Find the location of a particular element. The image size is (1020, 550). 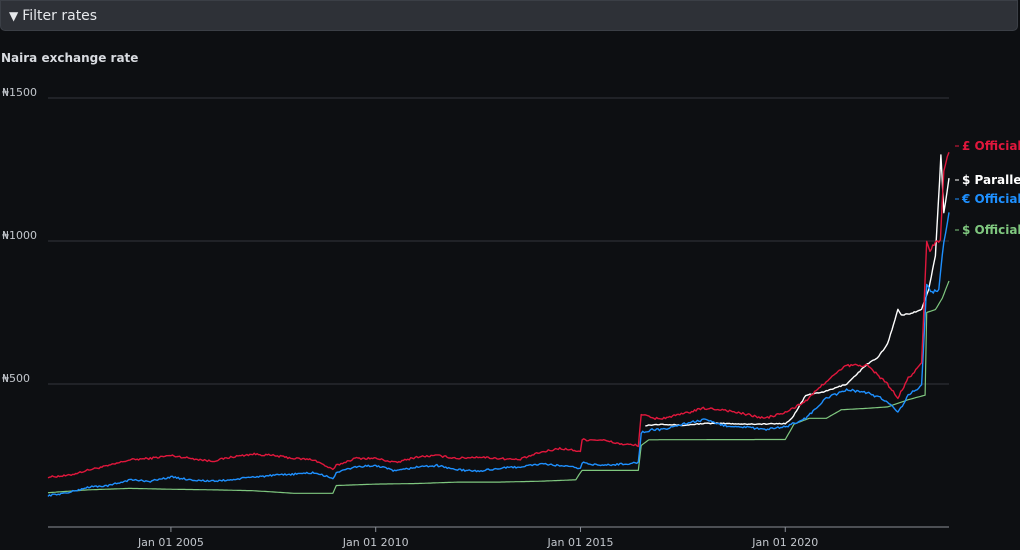

series-label: € Official is located at coordinates (990, 199).